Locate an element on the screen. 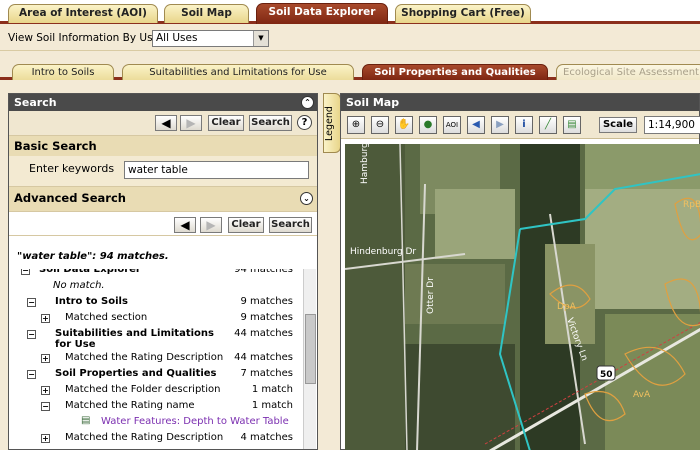 Image resolution: width=700 pixels, height=450 pixels. full-extent-globe-icon: ● is located at coordinates (428, 125).